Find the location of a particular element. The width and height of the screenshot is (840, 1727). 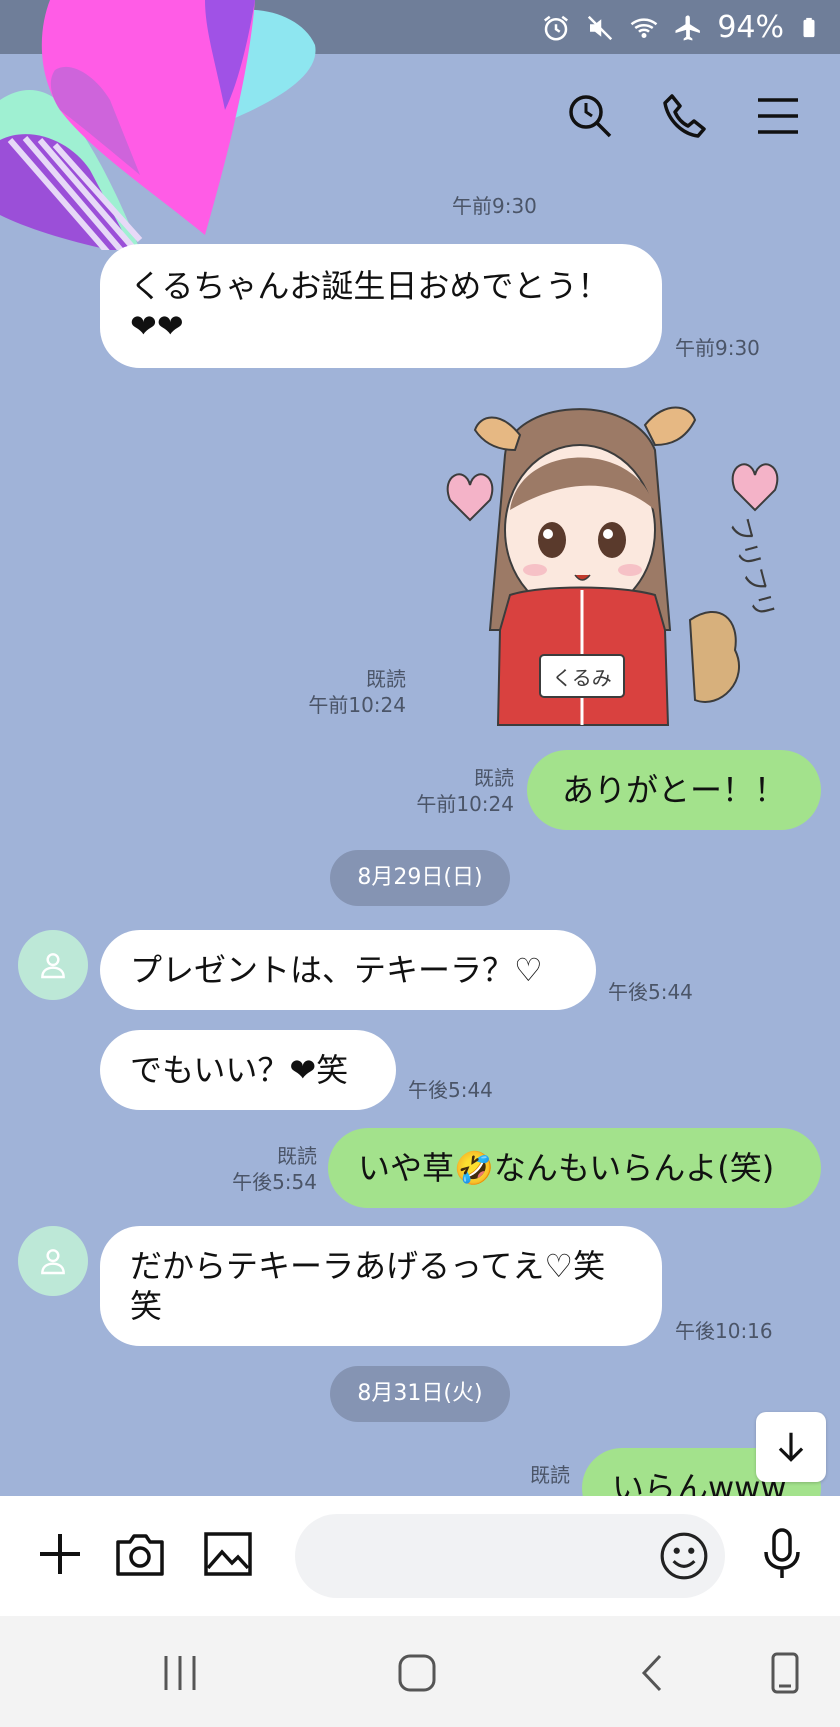

microphone-icon is located at coordinates (782, 1554).